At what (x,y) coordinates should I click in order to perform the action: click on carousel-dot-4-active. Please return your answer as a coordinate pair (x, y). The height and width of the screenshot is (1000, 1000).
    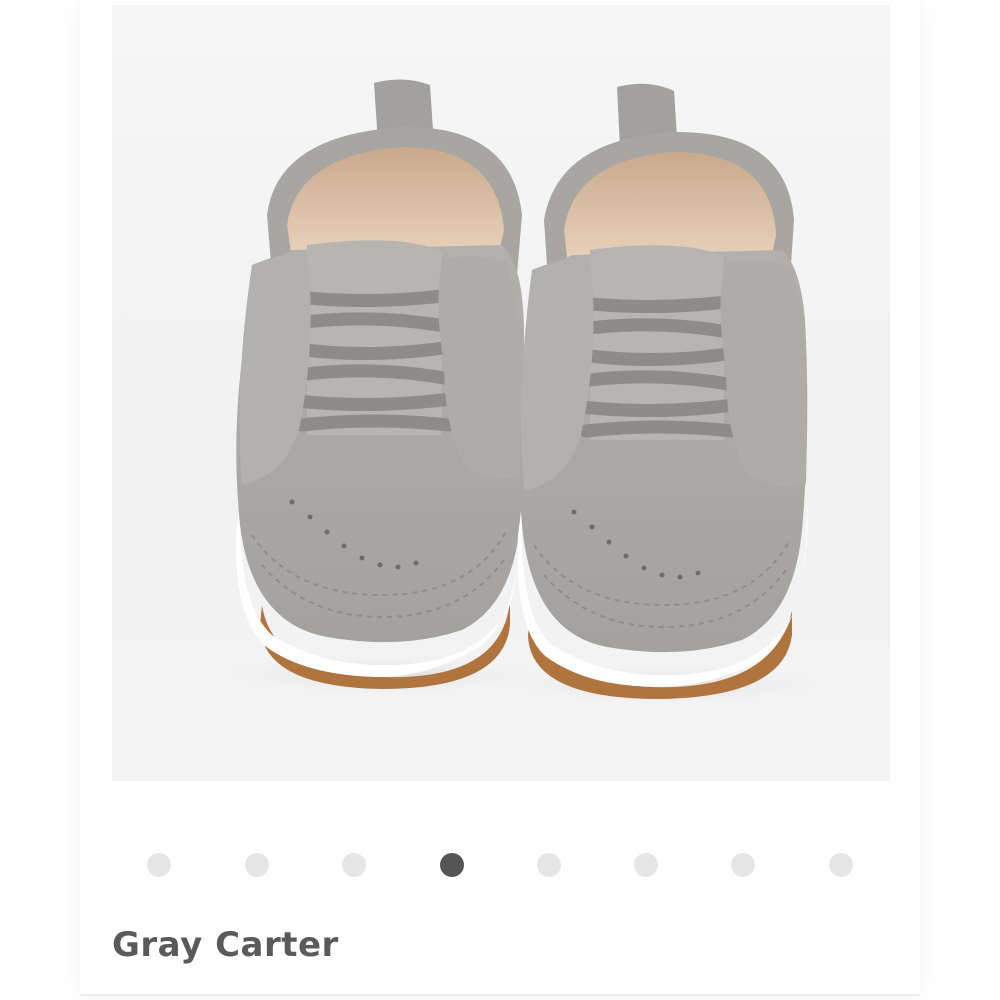
    Looking at the image, I should click on (452, 865).